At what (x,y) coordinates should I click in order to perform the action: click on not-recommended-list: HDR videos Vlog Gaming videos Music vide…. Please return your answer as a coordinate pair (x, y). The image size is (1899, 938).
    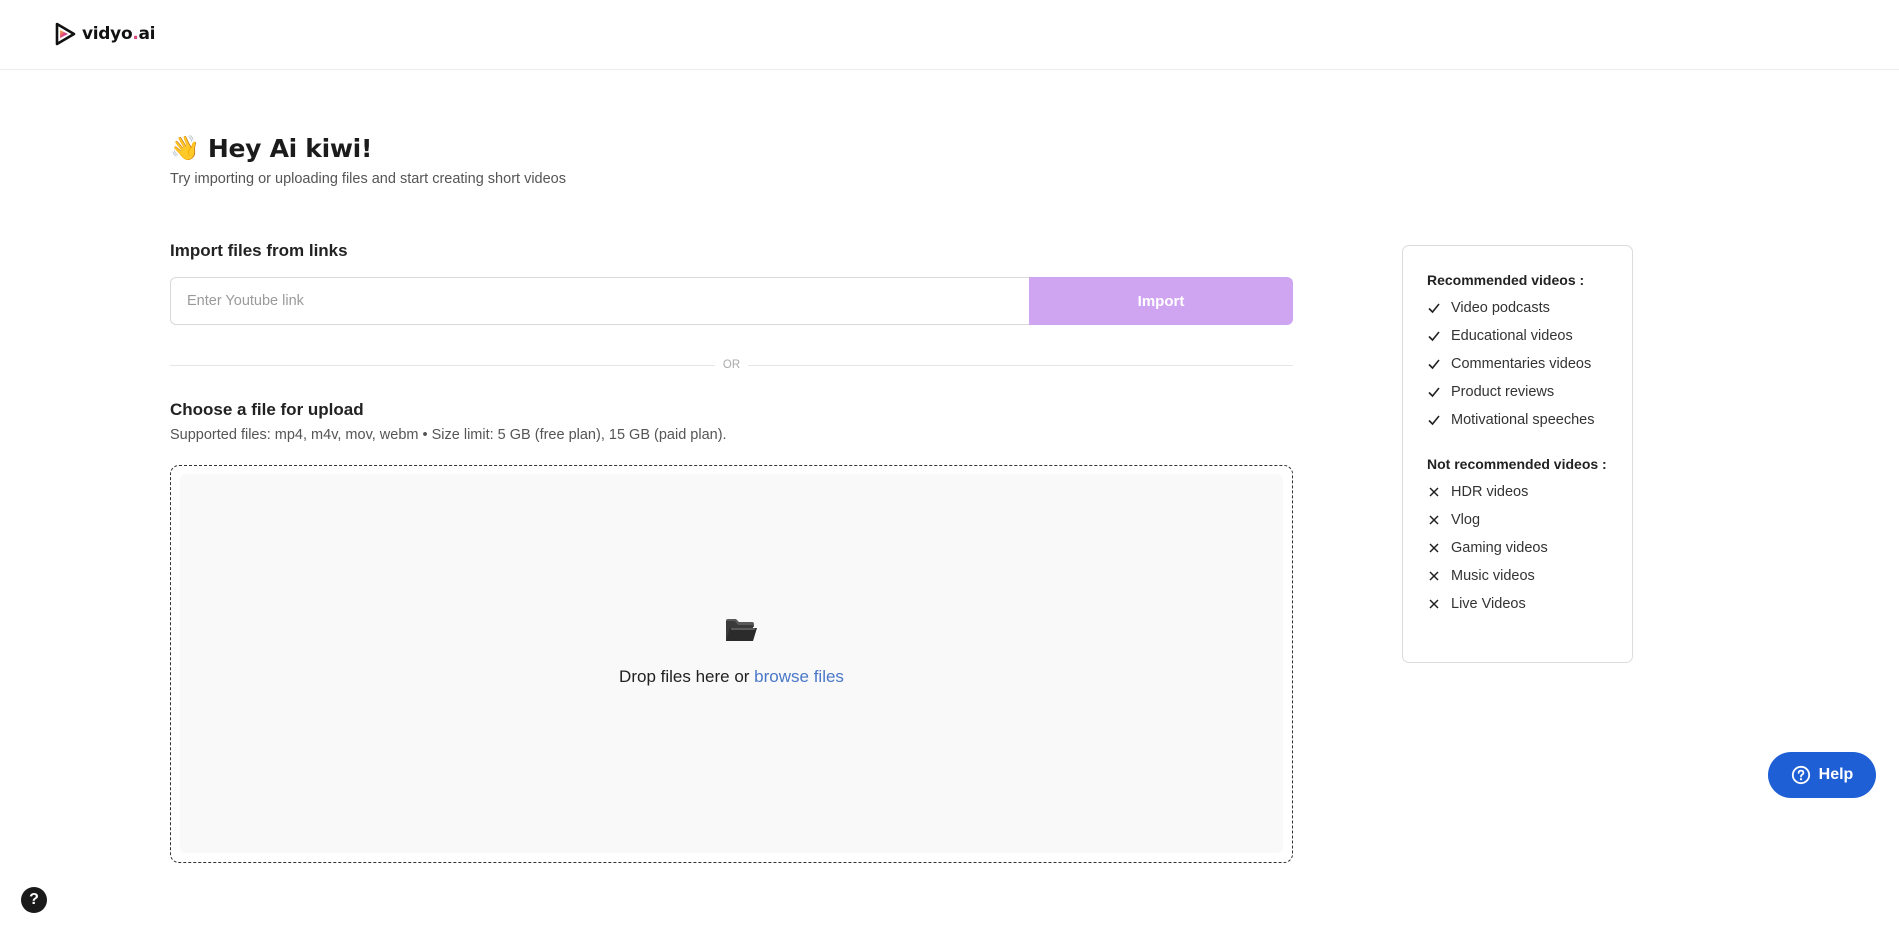
    Looking at the image, I should click on (1487, 548).